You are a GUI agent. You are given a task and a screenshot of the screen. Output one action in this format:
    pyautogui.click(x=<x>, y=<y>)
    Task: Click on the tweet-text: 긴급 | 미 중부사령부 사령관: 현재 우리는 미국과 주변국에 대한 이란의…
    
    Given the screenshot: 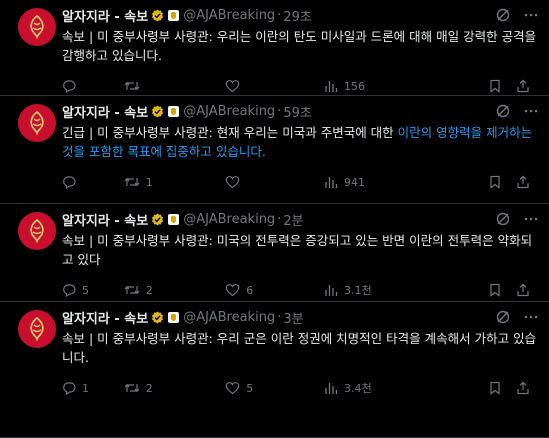 What is the action you would take?
    pyautogui.click(x=300, y=142)
    